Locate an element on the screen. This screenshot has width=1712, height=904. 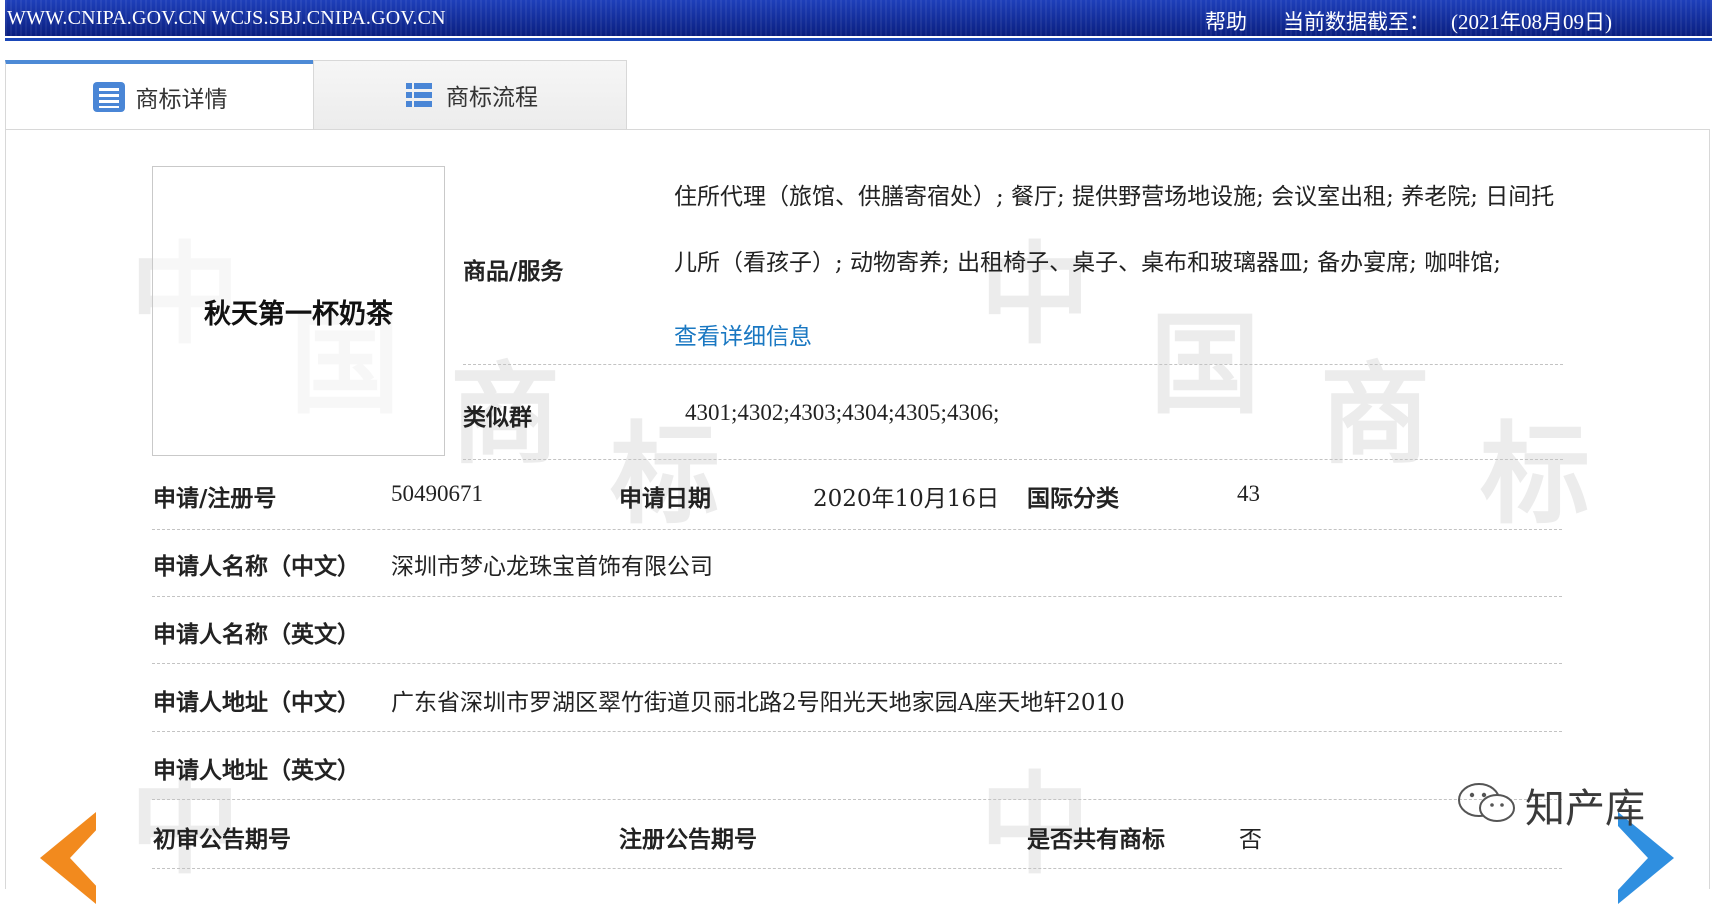
tab-trademark-details: 商标详情 is located at coordinates (159, 95).